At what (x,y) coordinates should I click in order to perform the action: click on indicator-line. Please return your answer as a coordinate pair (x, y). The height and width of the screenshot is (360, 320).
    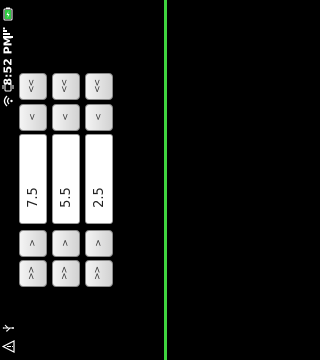
    Looking at the image, I should click on (165, 180).